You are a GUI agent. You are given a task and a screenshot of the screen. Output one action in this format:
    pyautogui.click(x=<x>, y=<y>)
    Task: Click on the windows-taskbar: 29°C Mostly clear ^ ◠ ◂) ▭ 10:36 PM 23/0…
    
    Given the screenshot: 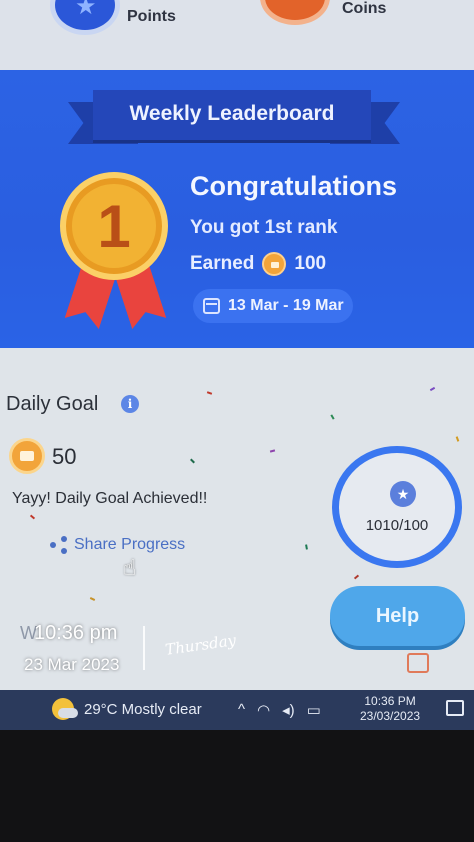 What is the action you would take?
    pyautogui.click(x=237, y=710)
    